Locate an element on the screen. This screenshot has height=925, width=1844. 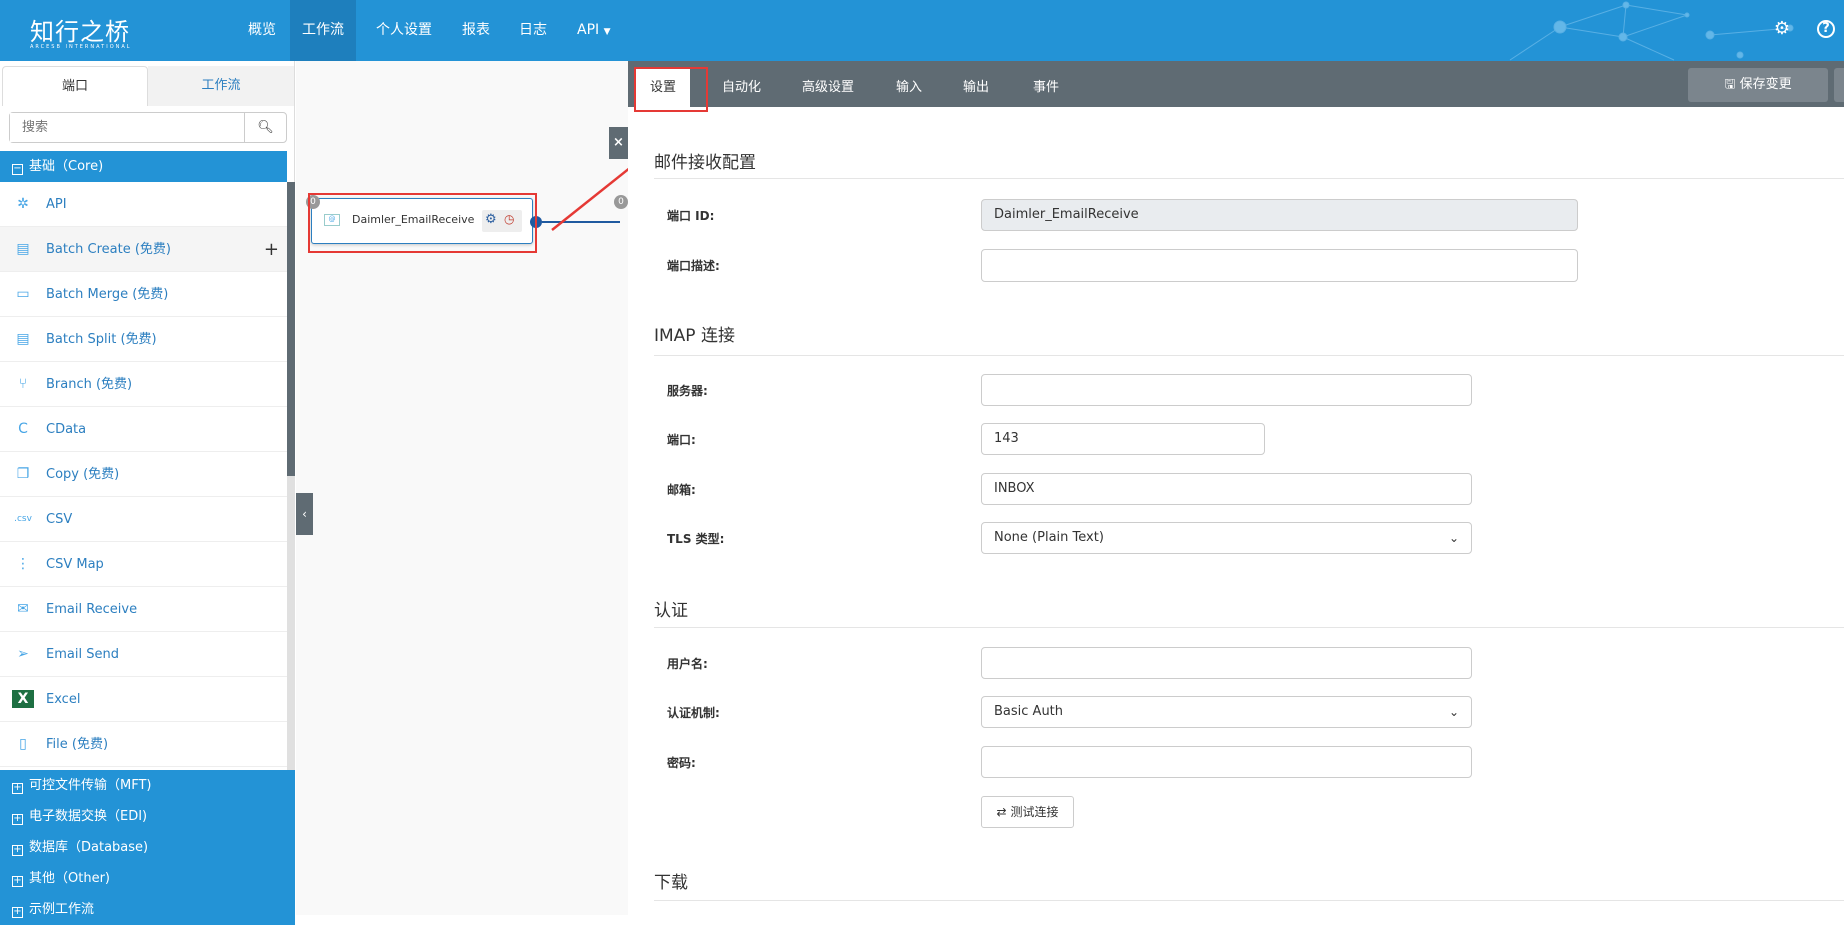
list-item: ▭ Batch Merge (免费) is located at coordinates (143, 294).